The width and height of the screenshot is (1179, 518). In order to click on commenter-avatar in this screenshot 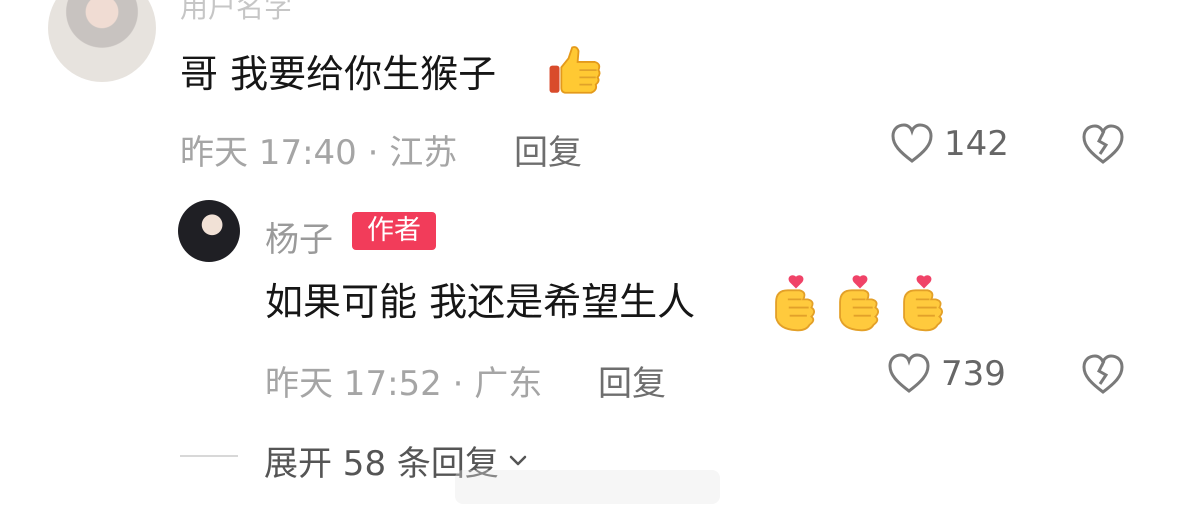, I will do `click(102, 41)`.